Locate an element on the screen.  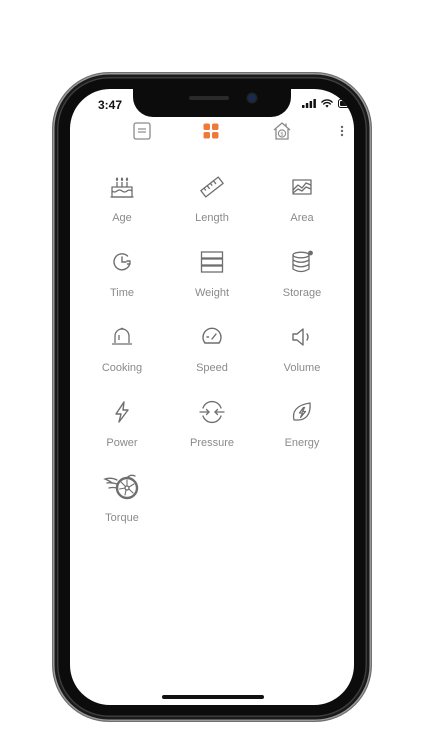
weight-stack-icon is located at coordinates (212, 262).